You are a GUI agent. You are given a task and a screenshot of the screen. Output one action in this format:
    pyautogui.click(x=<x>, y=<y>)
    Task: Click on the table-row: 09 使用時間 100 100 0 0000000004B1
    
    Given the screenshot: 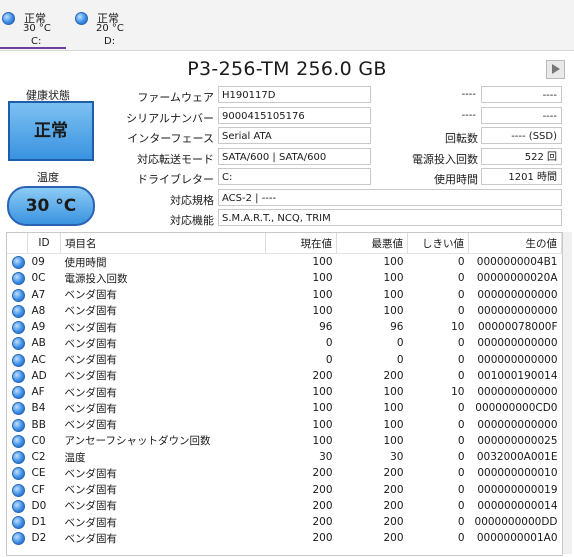 What is the action you would take?
    pyautogui.click(x=284, y=262)
    